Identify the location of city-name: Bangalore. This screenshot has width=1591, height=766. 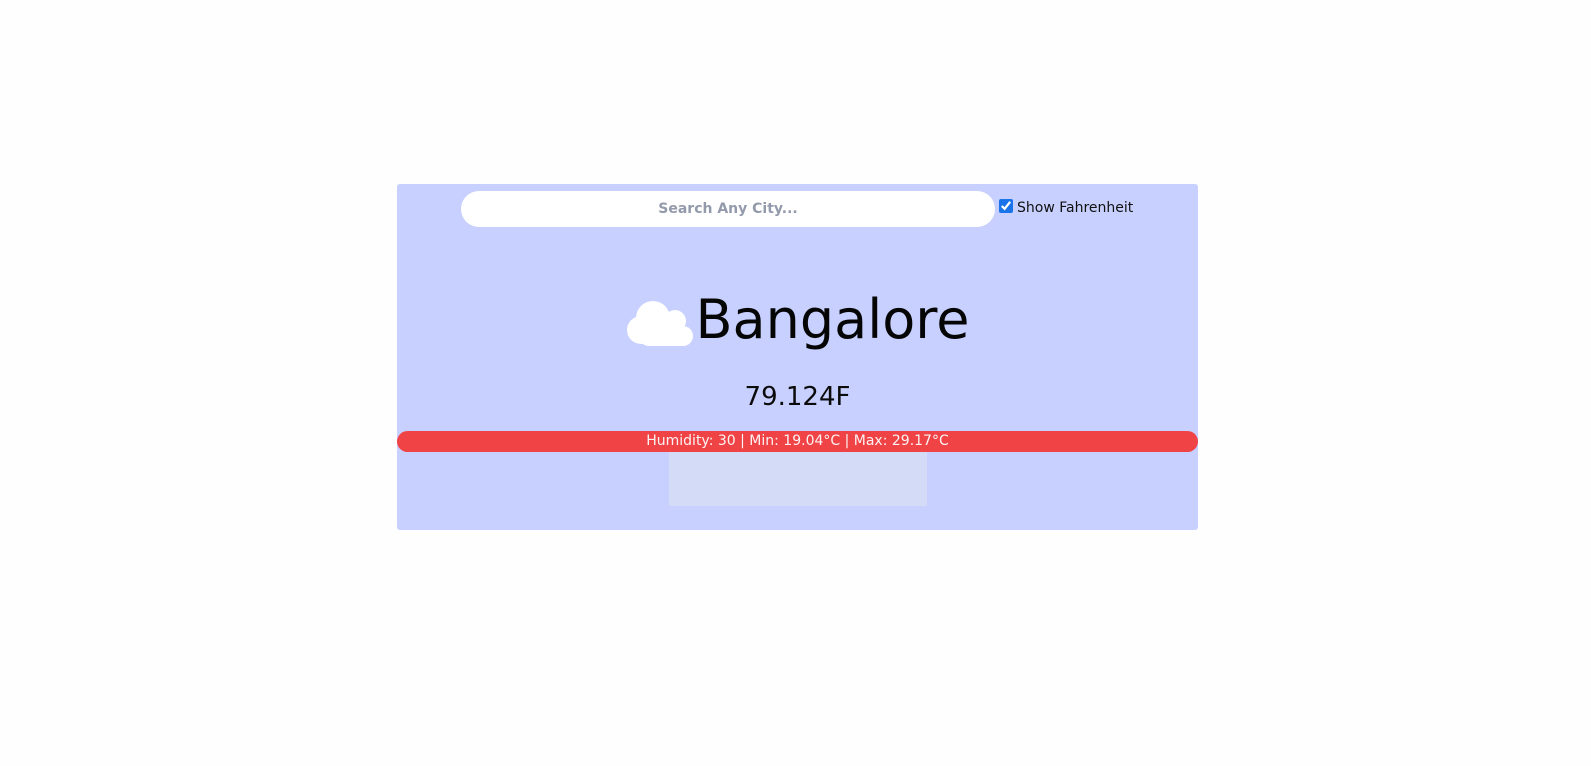
(832, 319).